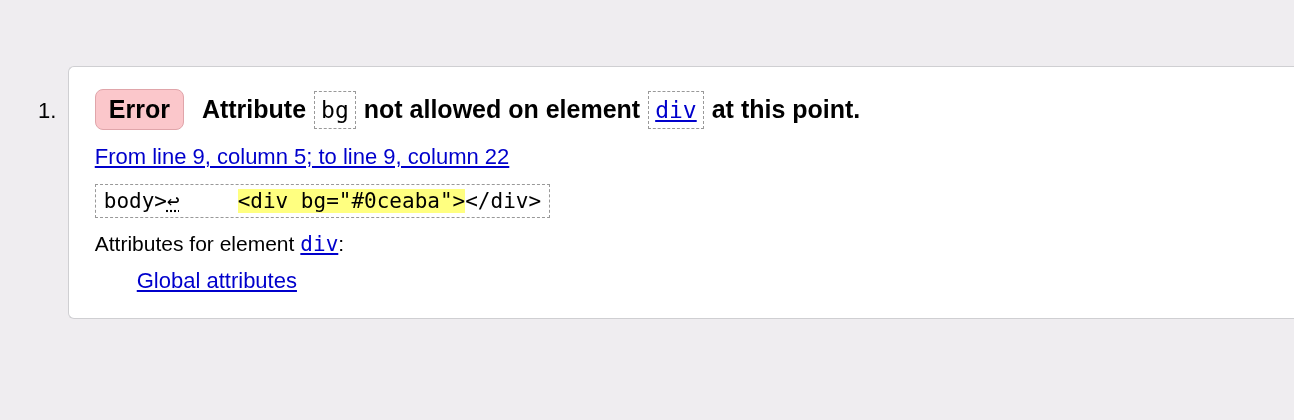 The height and width of the screenshot is (420, 1294). What do you see at coordinates (302, 157) in the screenshot?
I see `location-link: From line 9, column 5; to line 9, column 22` at bounding box center [302, 157].